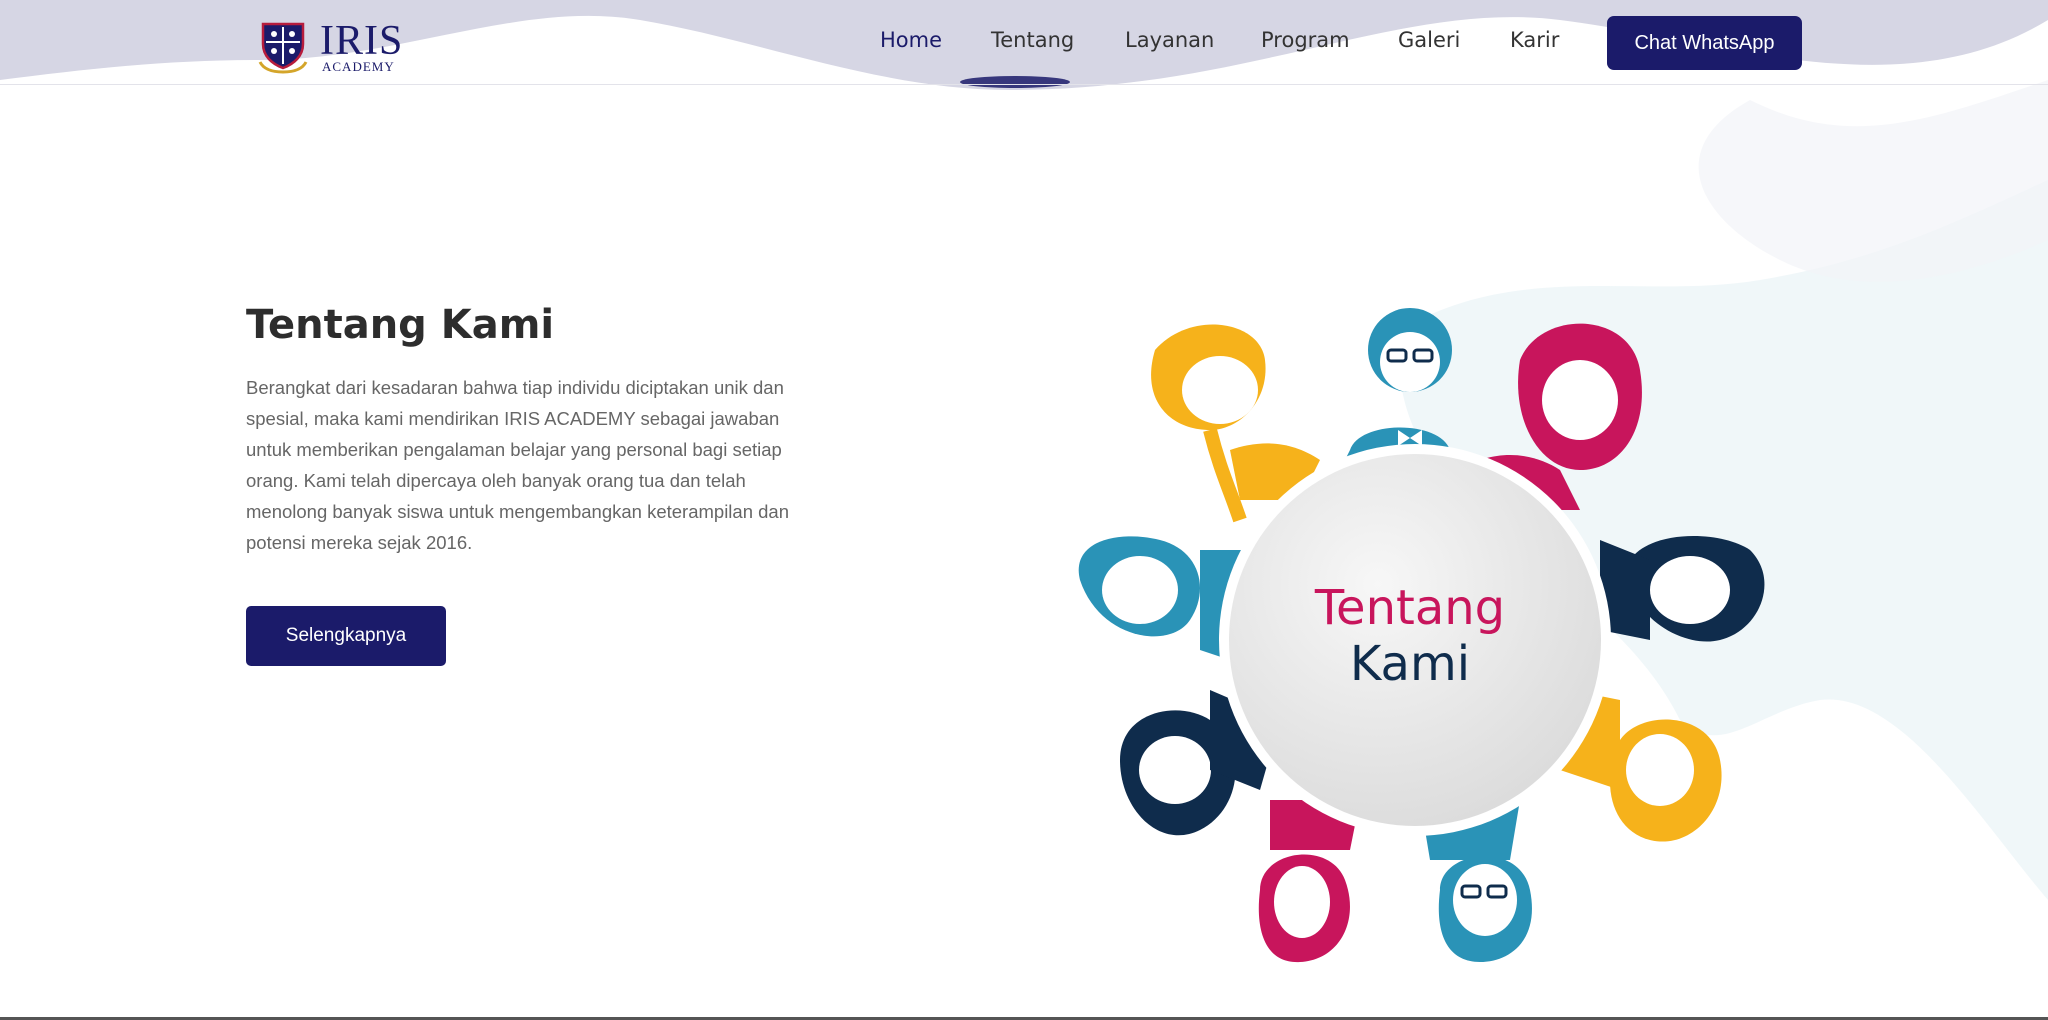 The width and height of the screenshot is (2048, 1020). I want to click on logo-subtitle: ACADEMY, so click(358, 66).